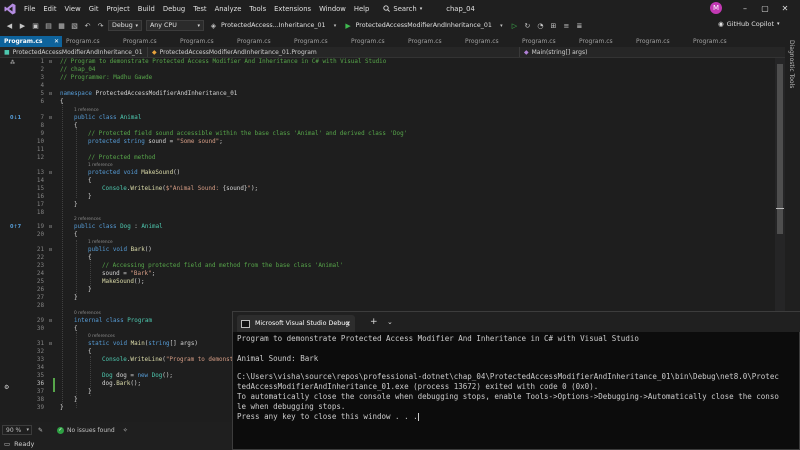  I want to click on menu-project: Project, so click(118, 9).